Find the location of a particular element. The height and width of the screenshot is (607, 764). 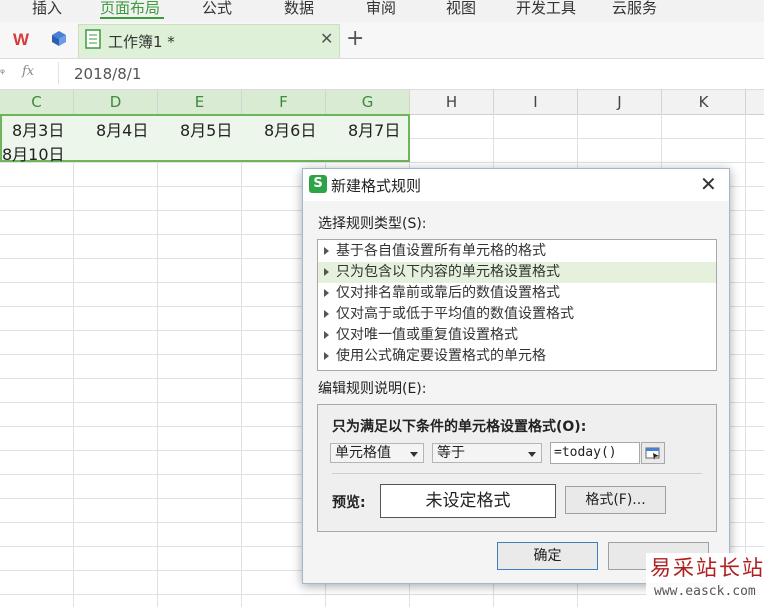

menu-page-layout: 页面布局 is located at coordinates (130, 9).